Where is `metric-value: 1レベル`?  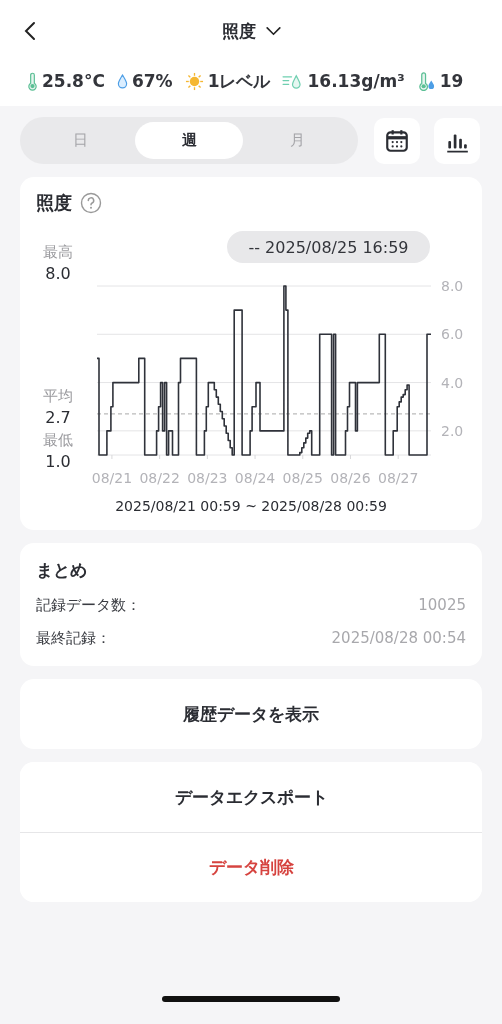 metric-value: 1レベル is located at coordinates (239, 81).